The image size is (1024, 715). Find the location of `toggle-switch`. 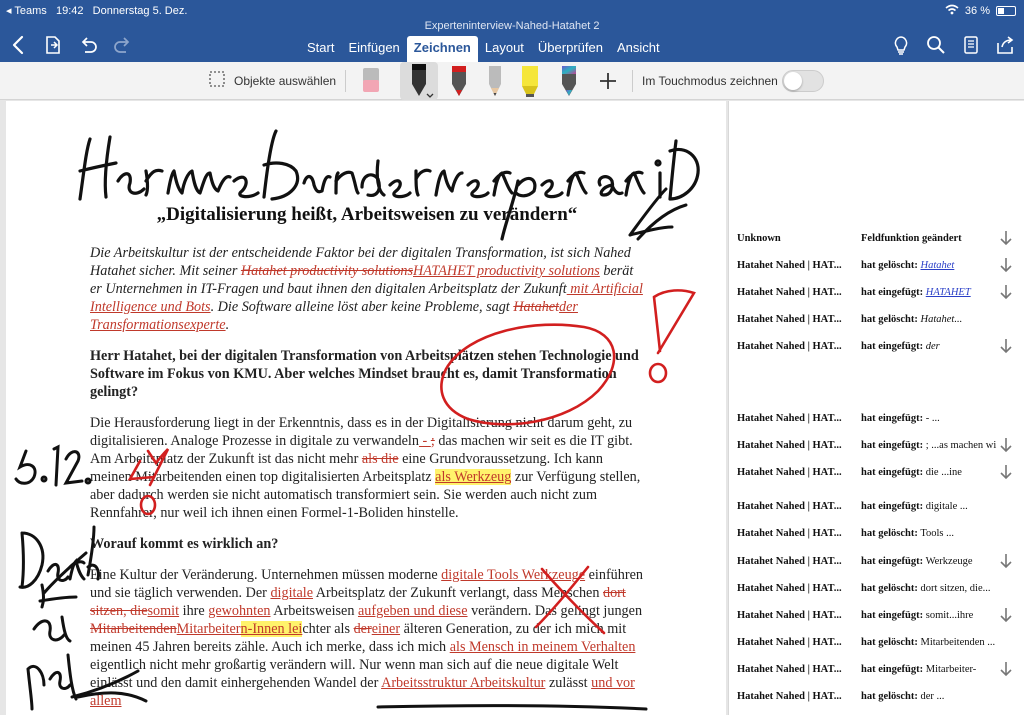

toggle-switch is located at coordinates (803, 81).